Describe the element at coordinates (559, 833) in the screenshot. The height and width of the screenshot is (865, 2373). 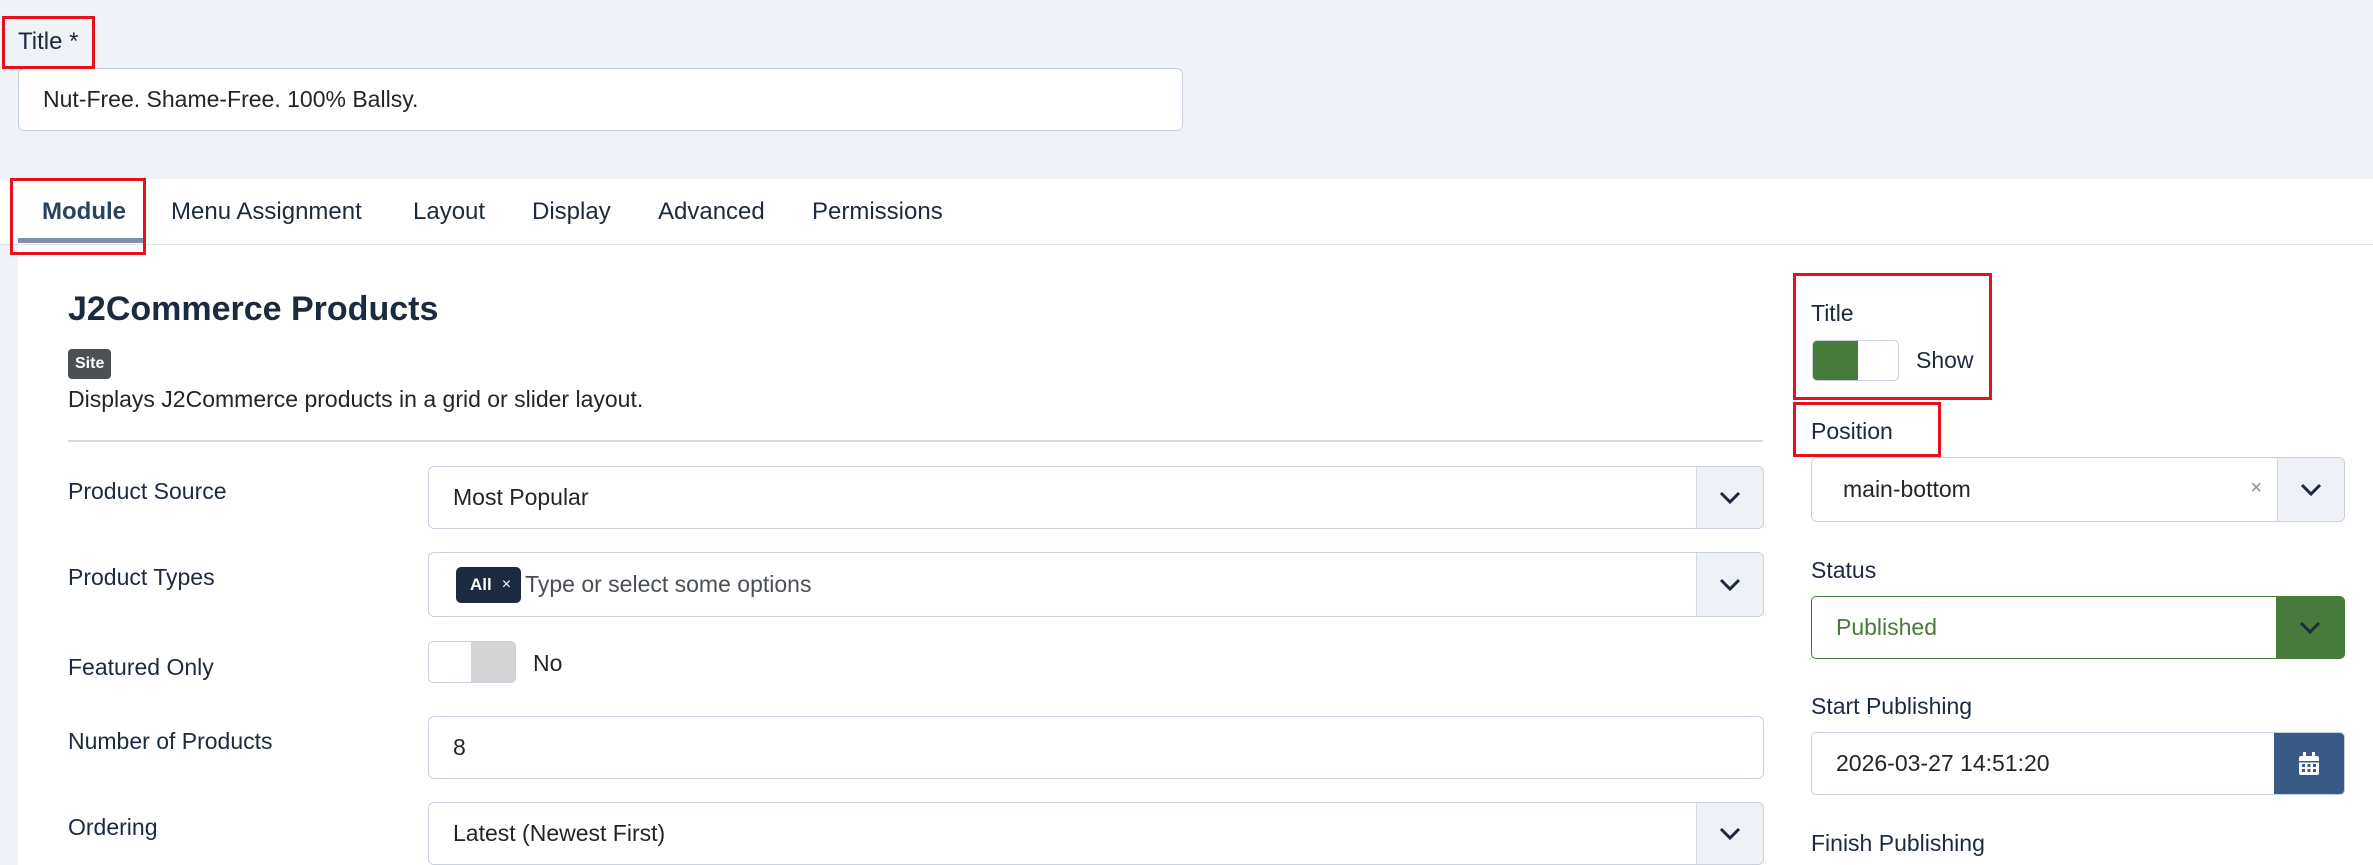
I see `ordering-value: Latest (Newest First)` at that location.